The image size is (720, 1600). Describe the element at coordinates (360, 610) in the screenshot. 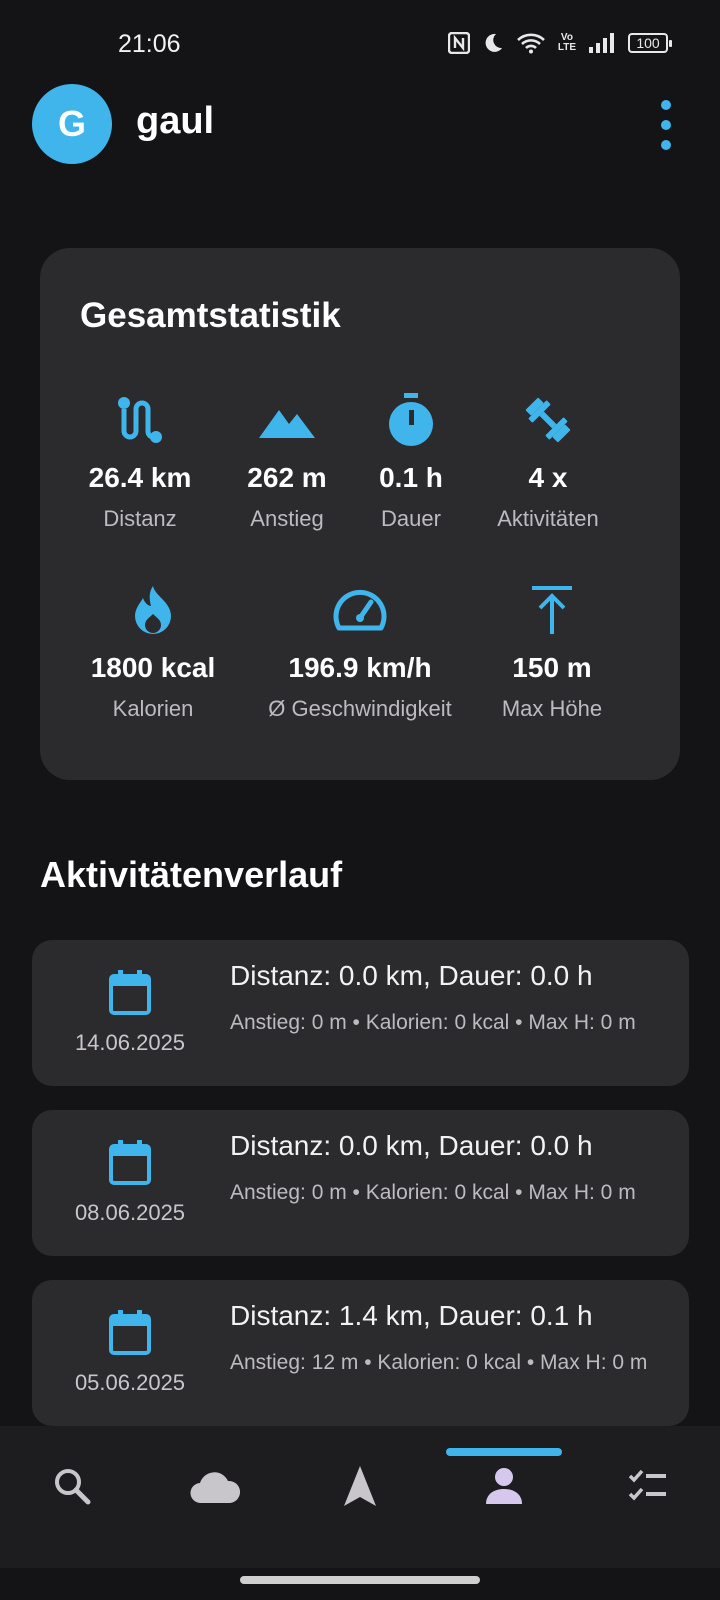

I see `speedometer-icon` at that location.